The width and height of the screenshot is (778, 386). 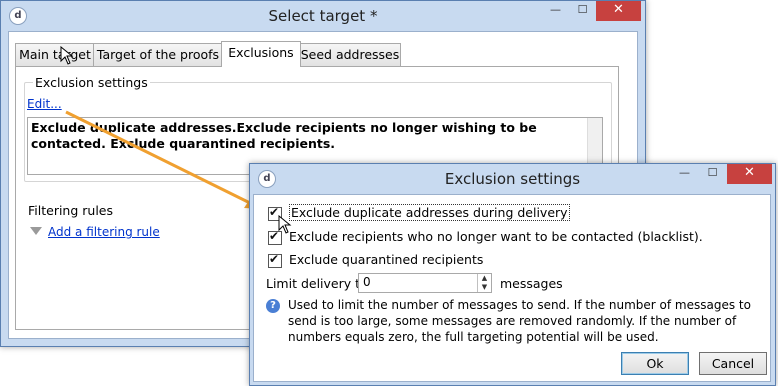 What do you see at coordinates (425, 283) in the screenshot?
I see `limit-delivery-stepper: 0 ▲ ▼` at bounding box center [425, 283].